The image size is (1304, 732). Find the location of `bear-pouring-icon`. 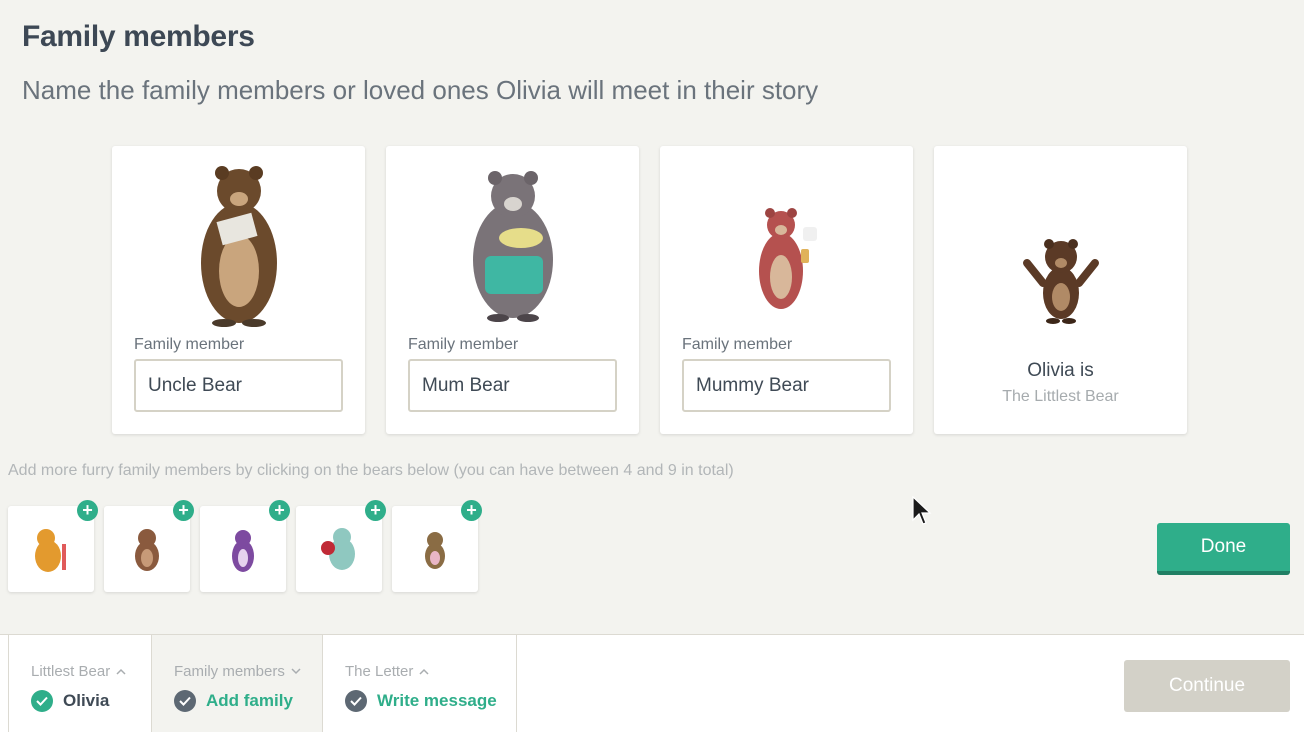

bear-pouring-icon is located at coordinates (786, 245).